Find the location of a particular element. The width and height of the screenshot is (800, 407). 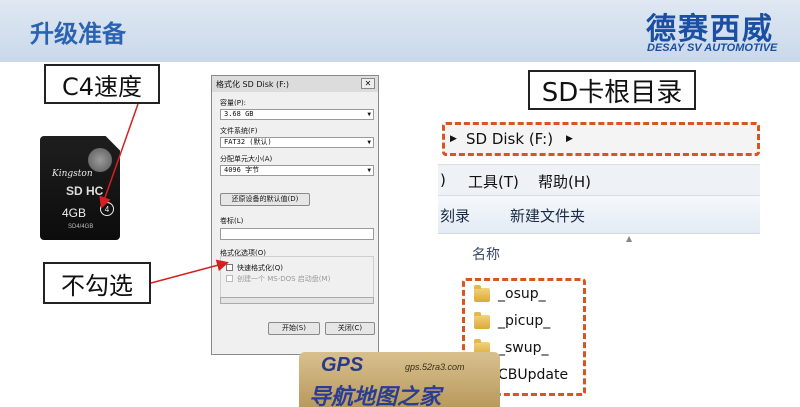

quick-format-label: 快速格式化(Q) is located at coordinates (260, 268).